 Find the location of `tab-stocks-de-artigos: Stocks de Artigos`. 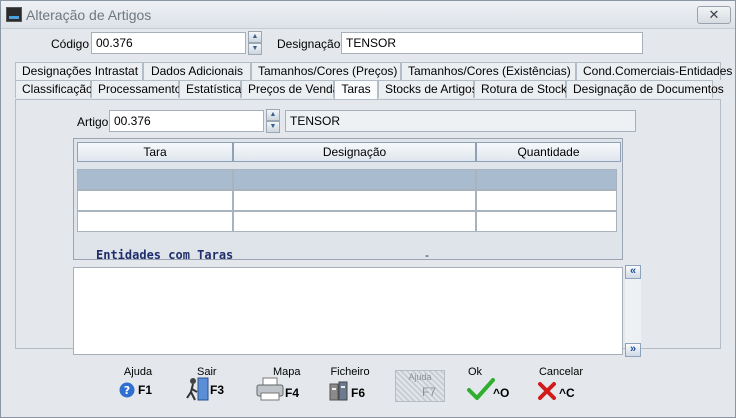

tab-stocks-de-artigos: Stocks de Artigos is located at coordinates (428, 89).